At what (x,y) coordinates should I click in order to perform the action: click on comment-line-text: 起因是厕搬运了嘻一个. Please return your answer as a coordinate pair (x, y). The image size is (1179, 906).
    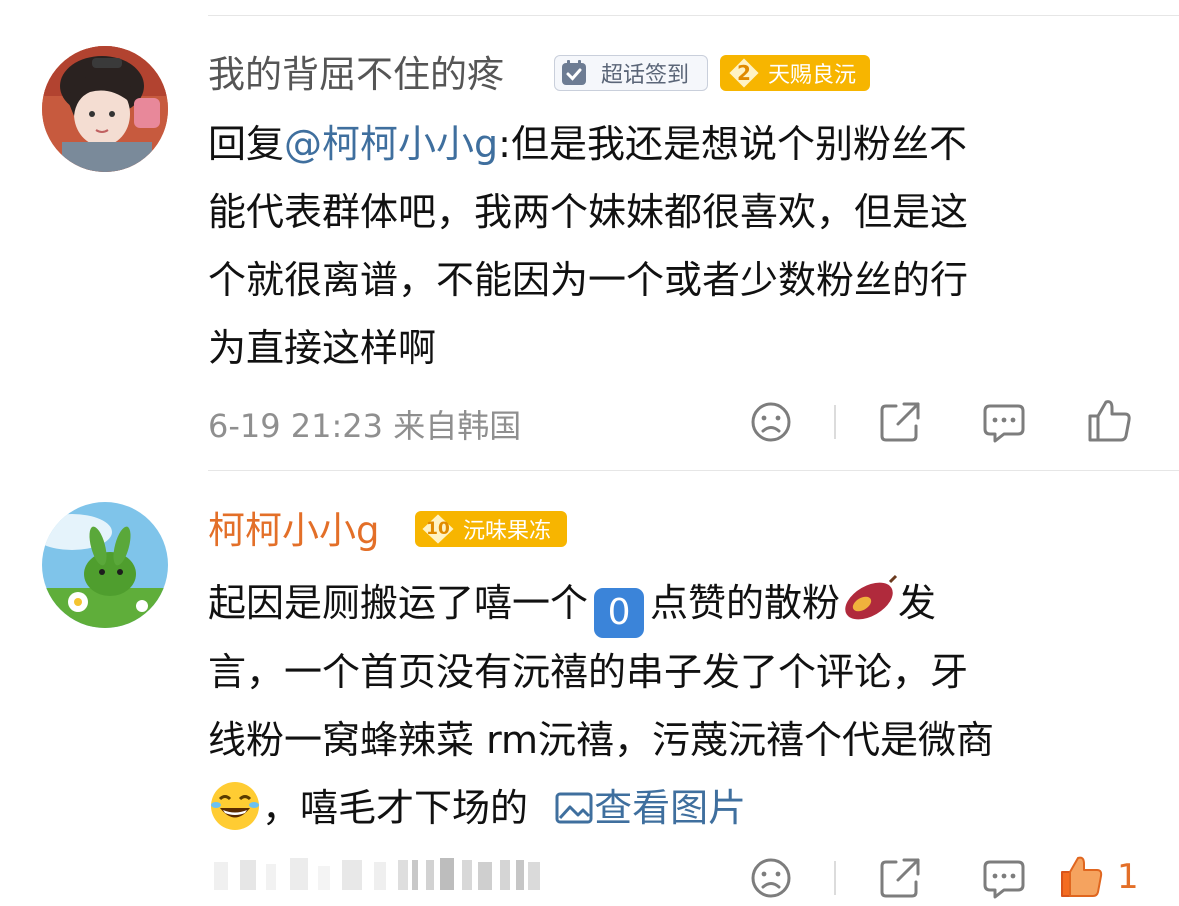
    Looking at the image, I should click on (398, 603).